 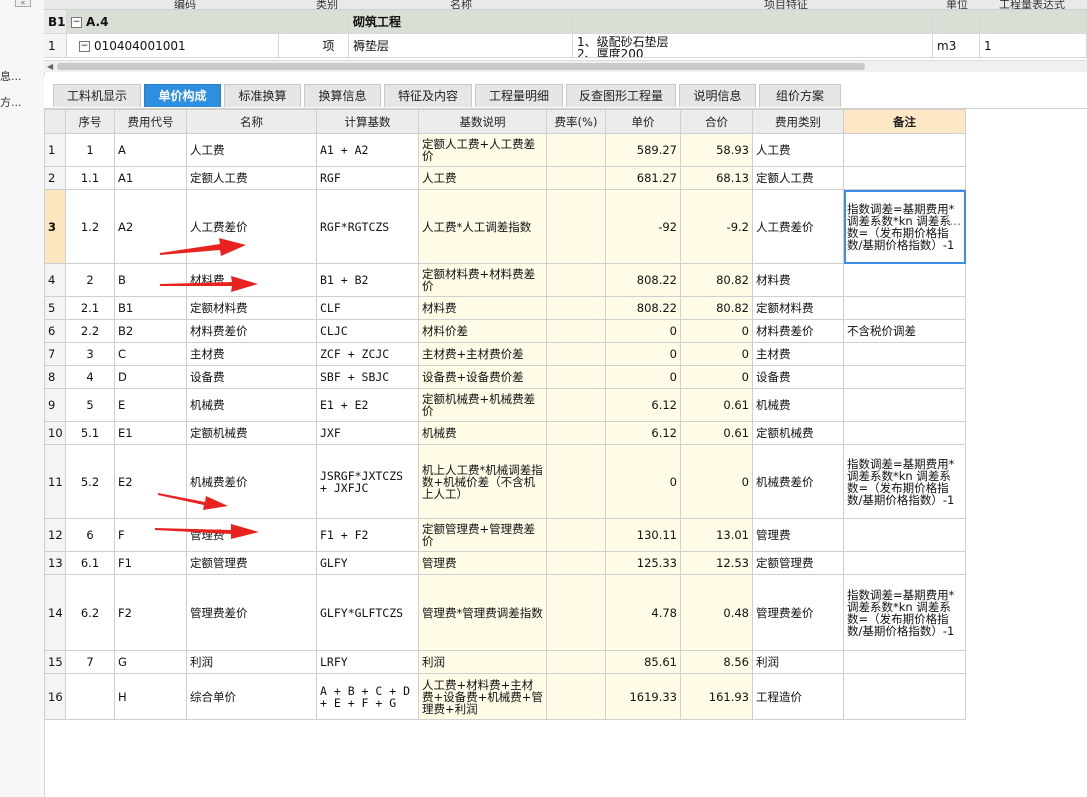 I want to click on cell-seq: 1, so click(x=90, y=150).